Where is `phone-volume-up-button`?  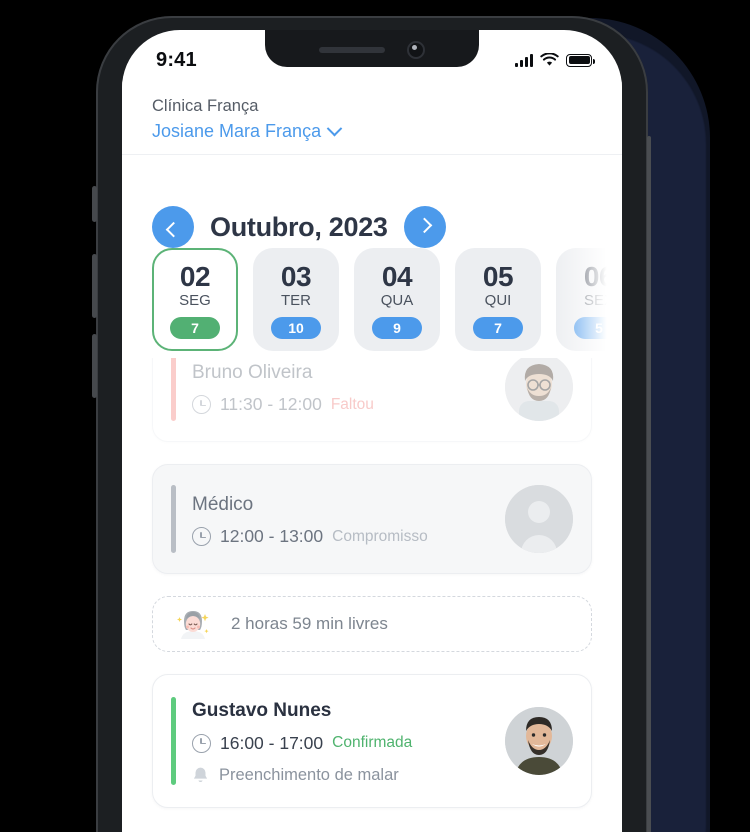 phone-volume-up-button is located at coordinates (94, 286).